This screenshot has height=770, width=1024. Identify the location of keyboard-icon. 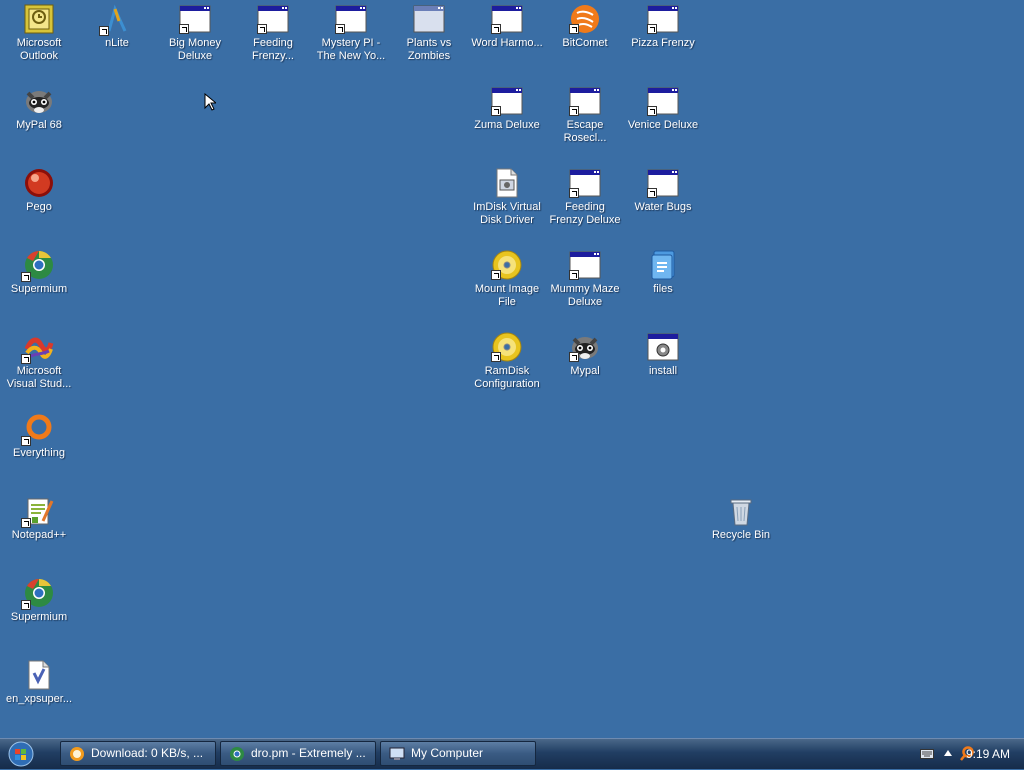
(927, 754).